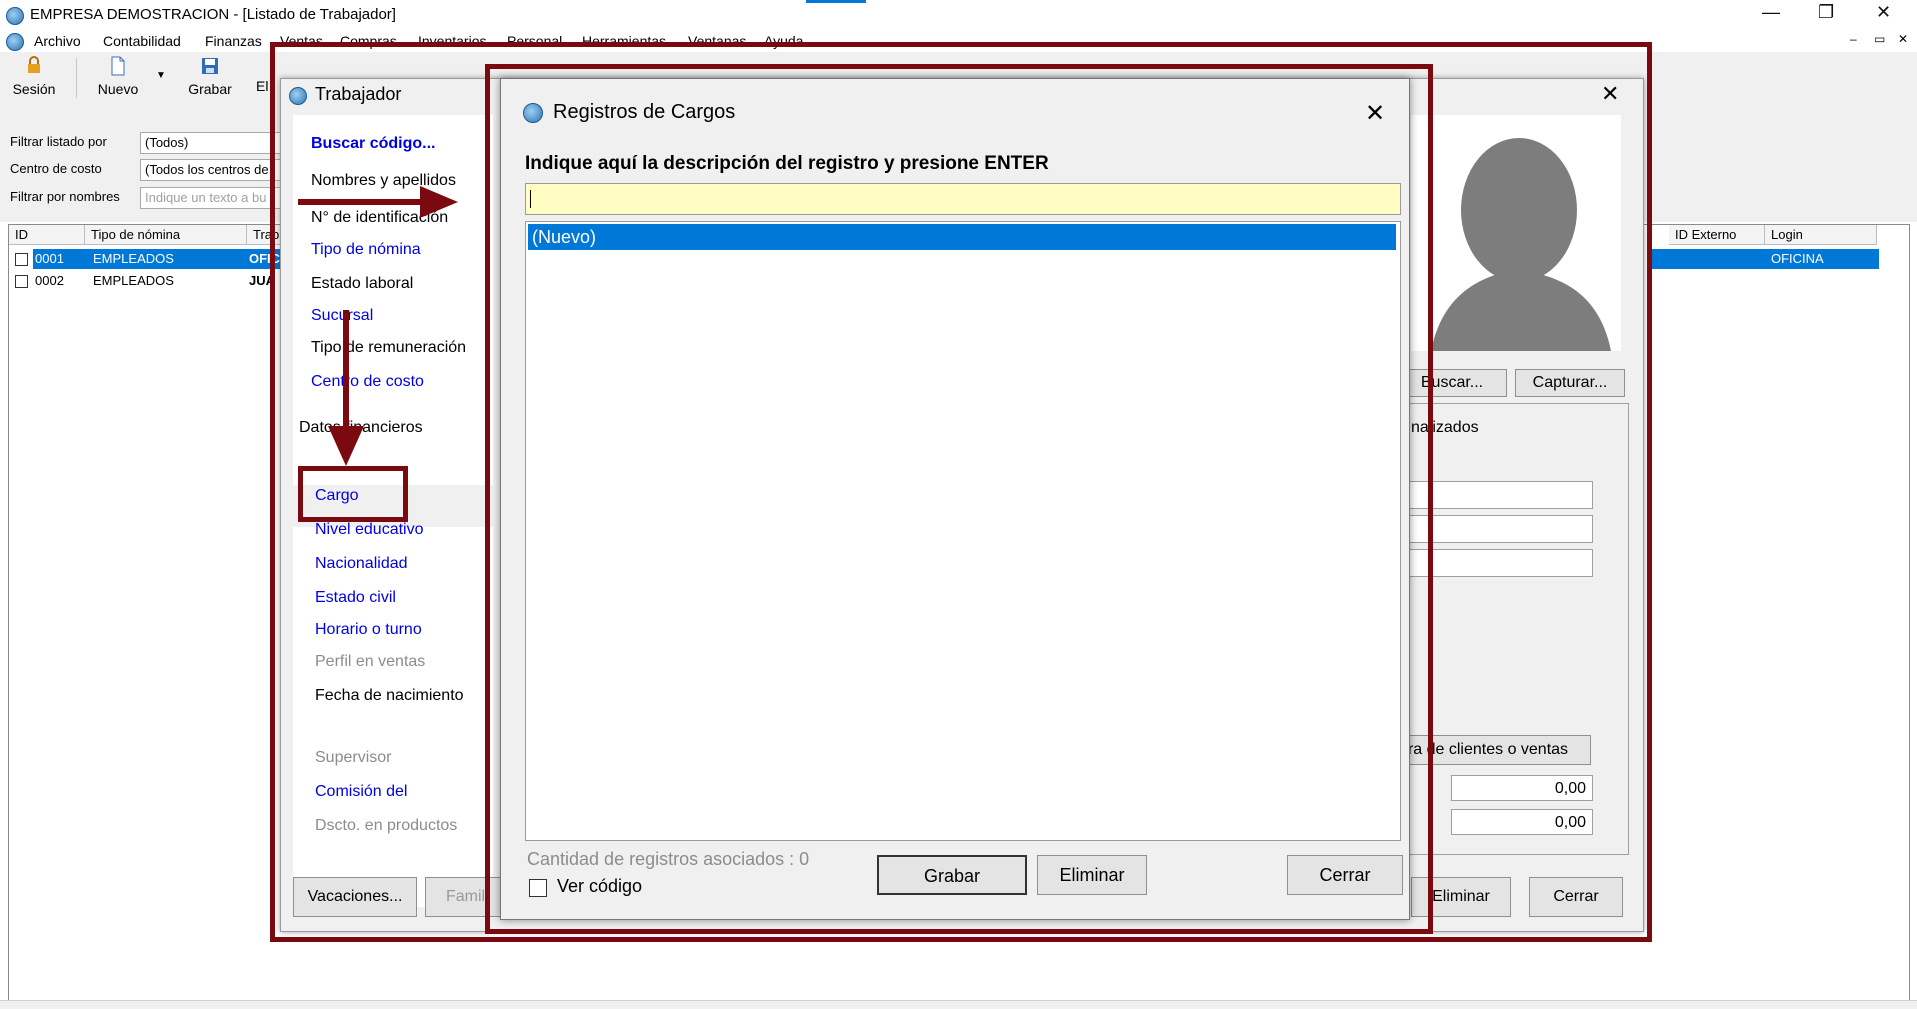 This screenshot has width=1917, height=1009. I want to click on key-icon, so click(34, 64).